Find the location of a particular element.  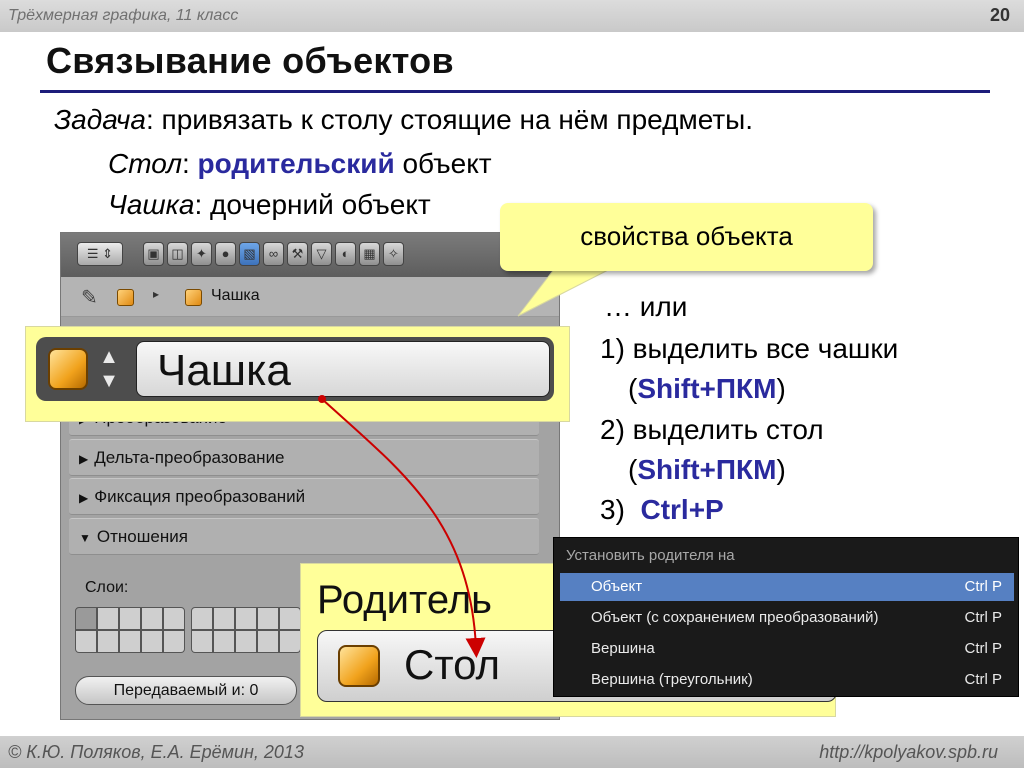

step-2-key: (Shift+ПКМ) is located at coordinates (707, 469).